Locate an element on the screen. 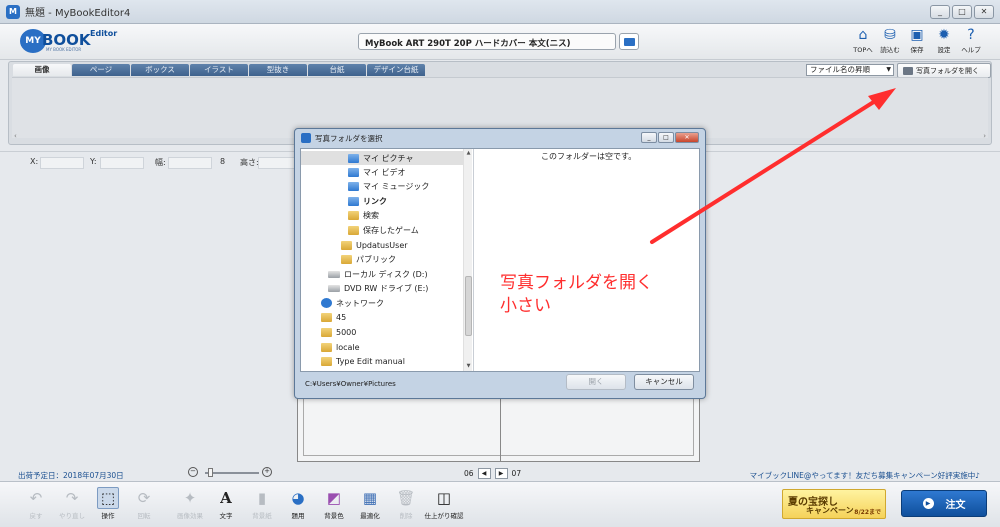 The height and width of the screenshot is (527, 1000). delete-button: 🗑 削除 is located at coordinates (406, 503).